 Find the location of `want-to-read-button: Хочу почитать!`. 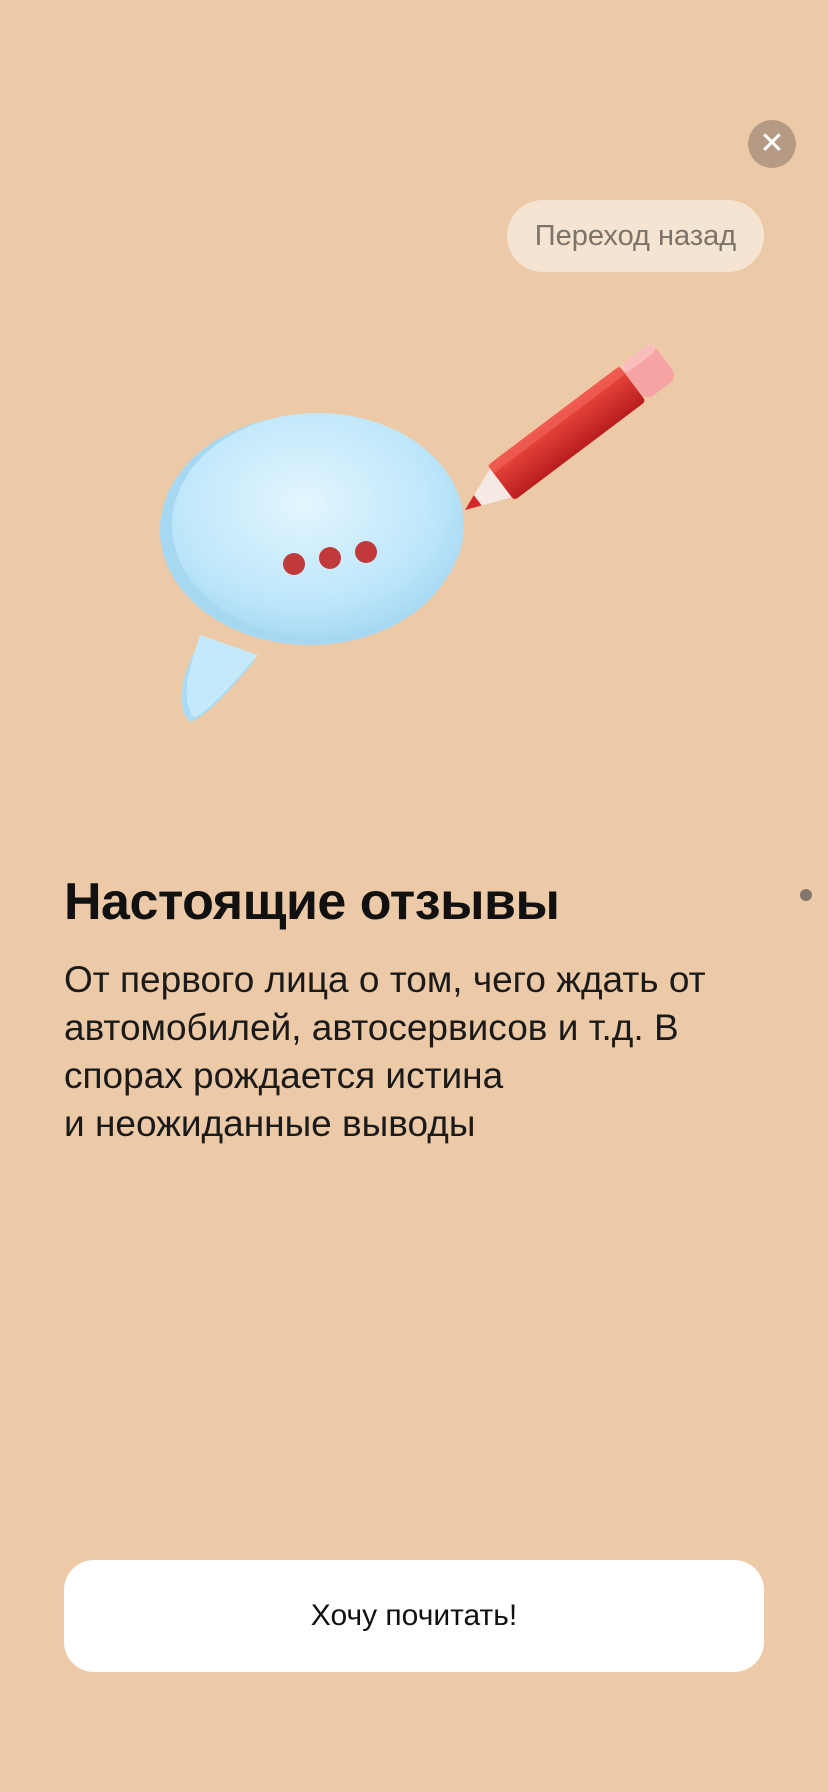

want-to-read-button: Хочу почитать! is located at coordinates (414, 1616).